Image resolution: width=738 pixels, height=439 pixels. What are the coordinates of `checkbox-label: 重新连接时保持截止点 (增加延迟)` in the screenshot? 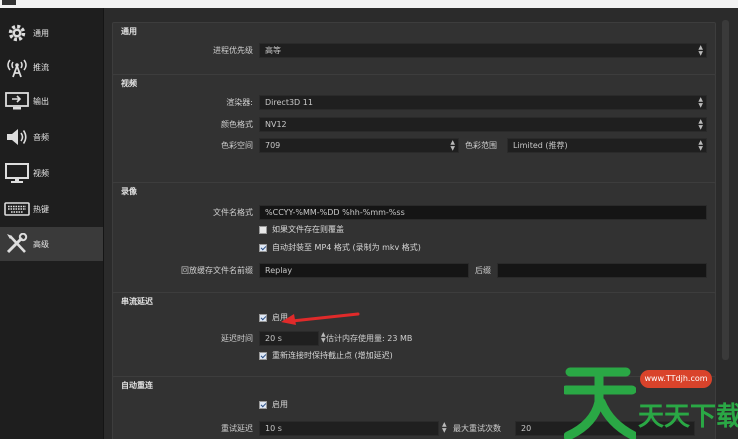 It's located at (332, 355).